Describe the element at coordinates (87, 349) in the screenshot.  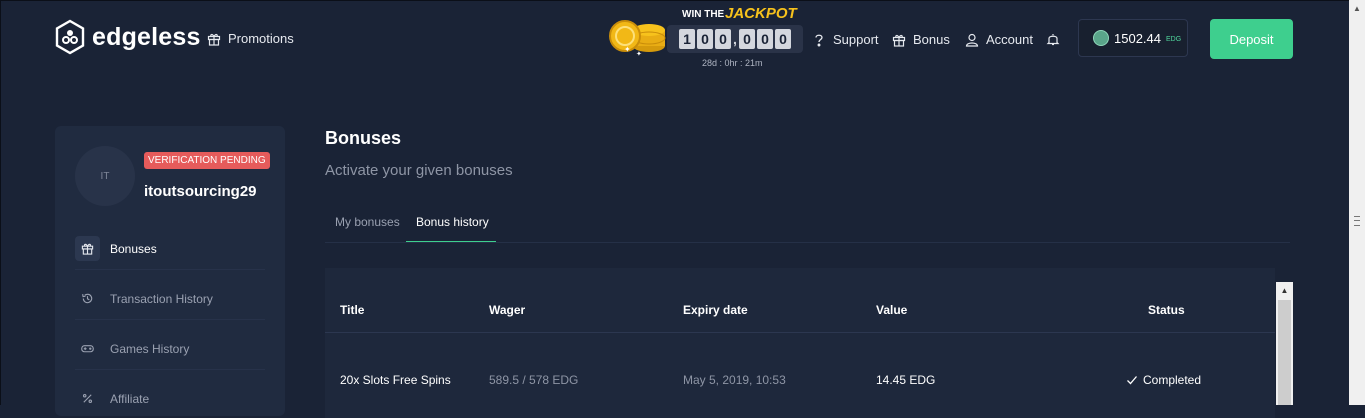
I see `gamepad-icon` at that location.